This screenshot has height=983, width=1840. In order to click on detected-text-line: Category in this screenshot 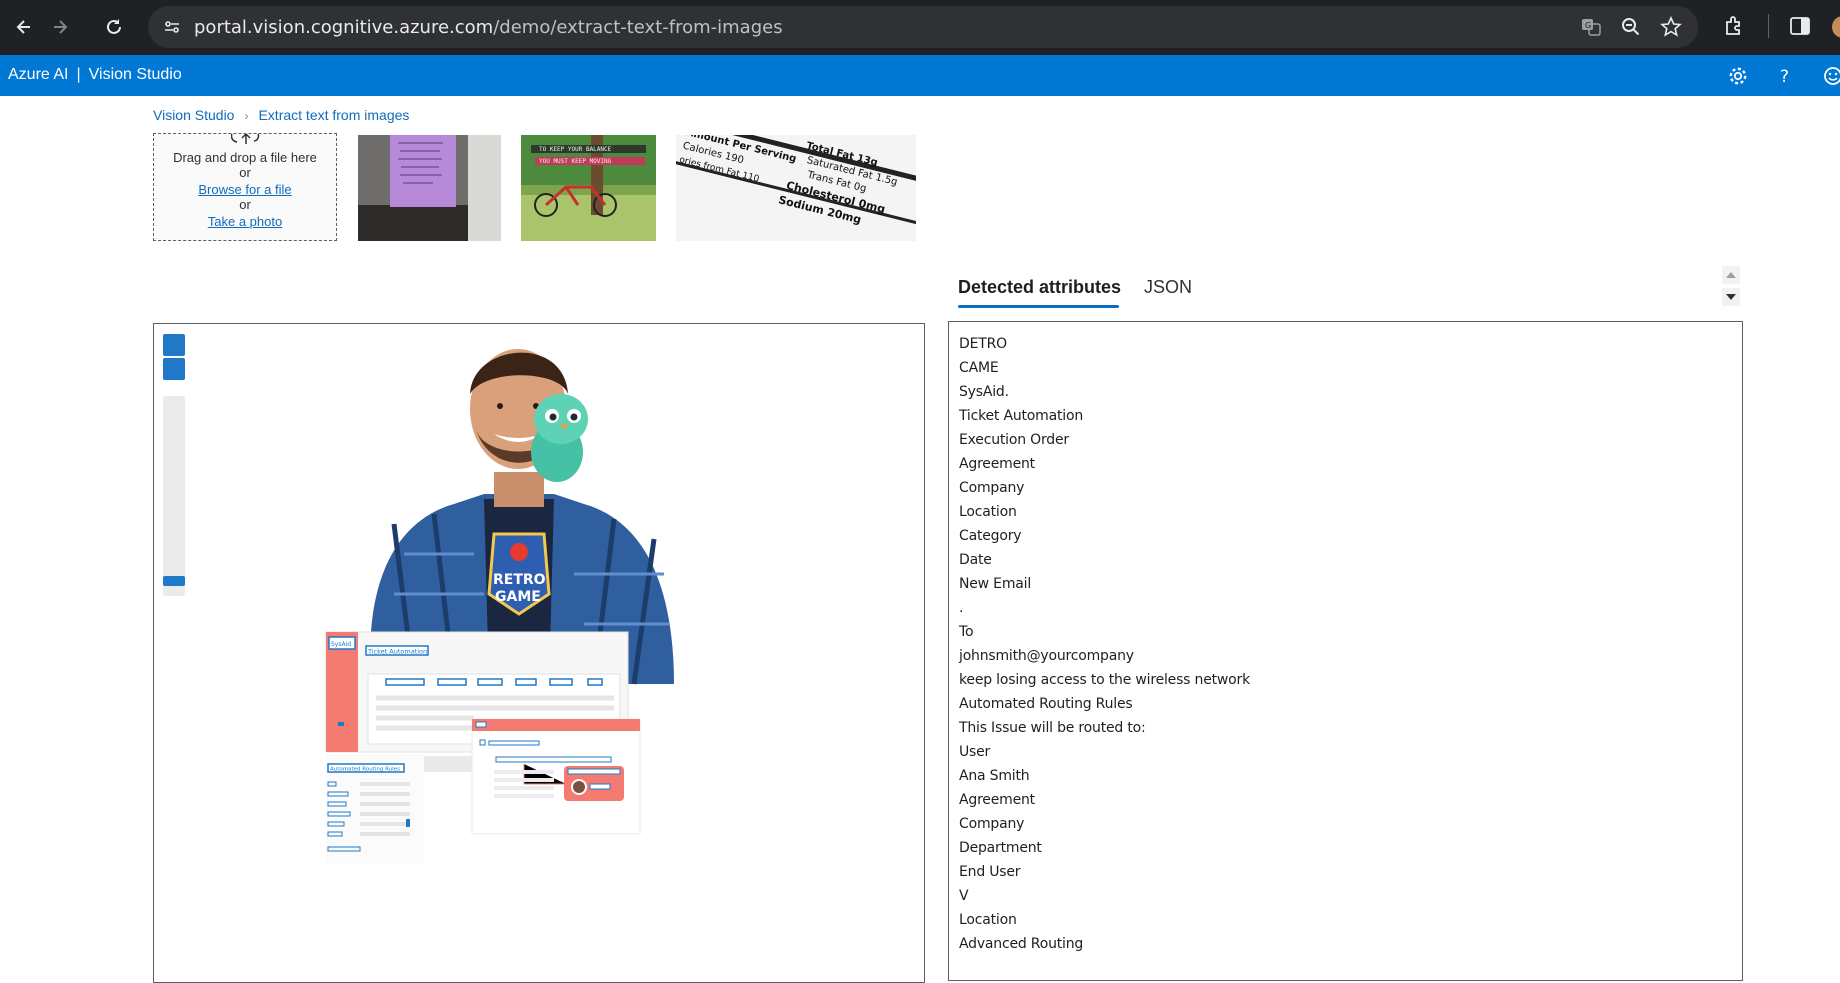, I will do `click(990, 536)`.